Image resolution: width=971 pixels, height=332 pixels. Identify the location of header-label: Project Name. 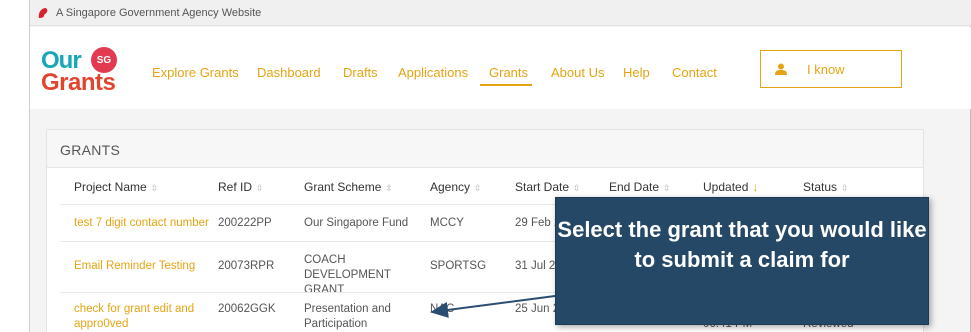
(110, 187).